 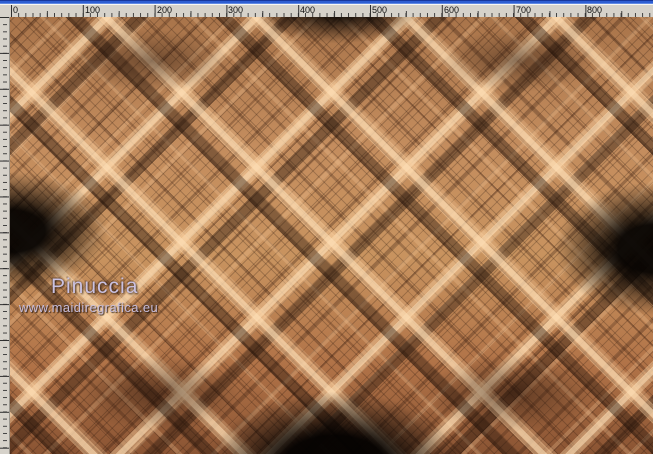 I want to click on watermark-website: www.maidiregrafica.eu, so click(x=89, y=307).